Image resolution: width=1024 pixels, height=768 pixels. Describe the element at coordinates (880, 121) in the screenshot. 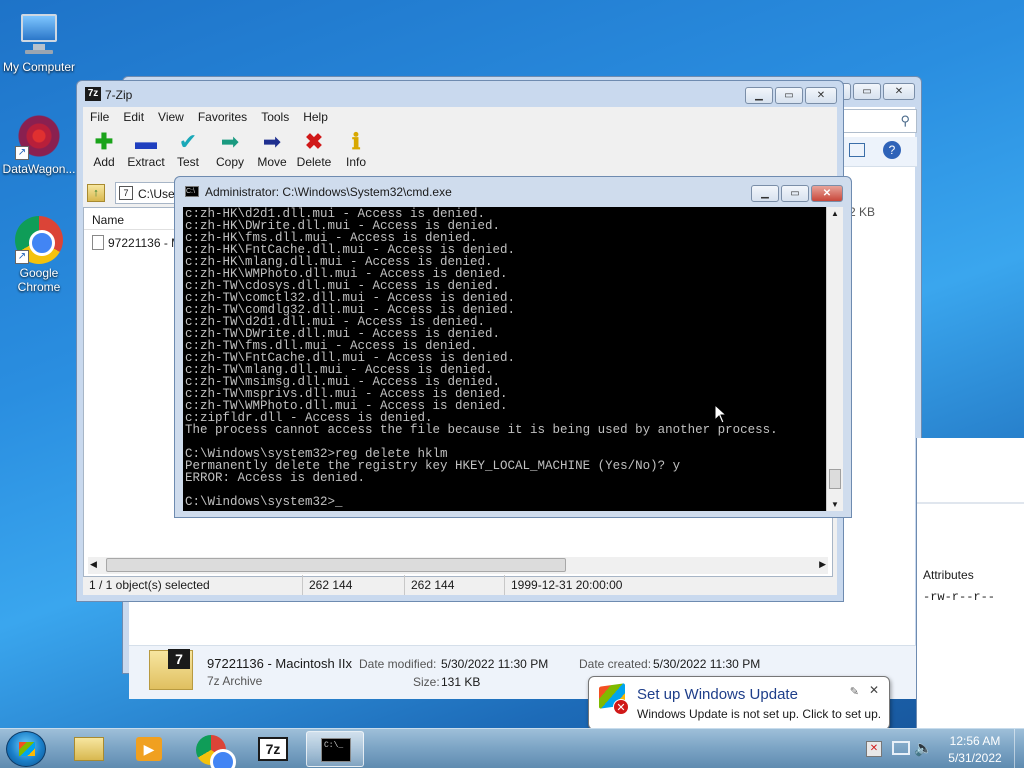

I see `search-box: ⚲` at that location.